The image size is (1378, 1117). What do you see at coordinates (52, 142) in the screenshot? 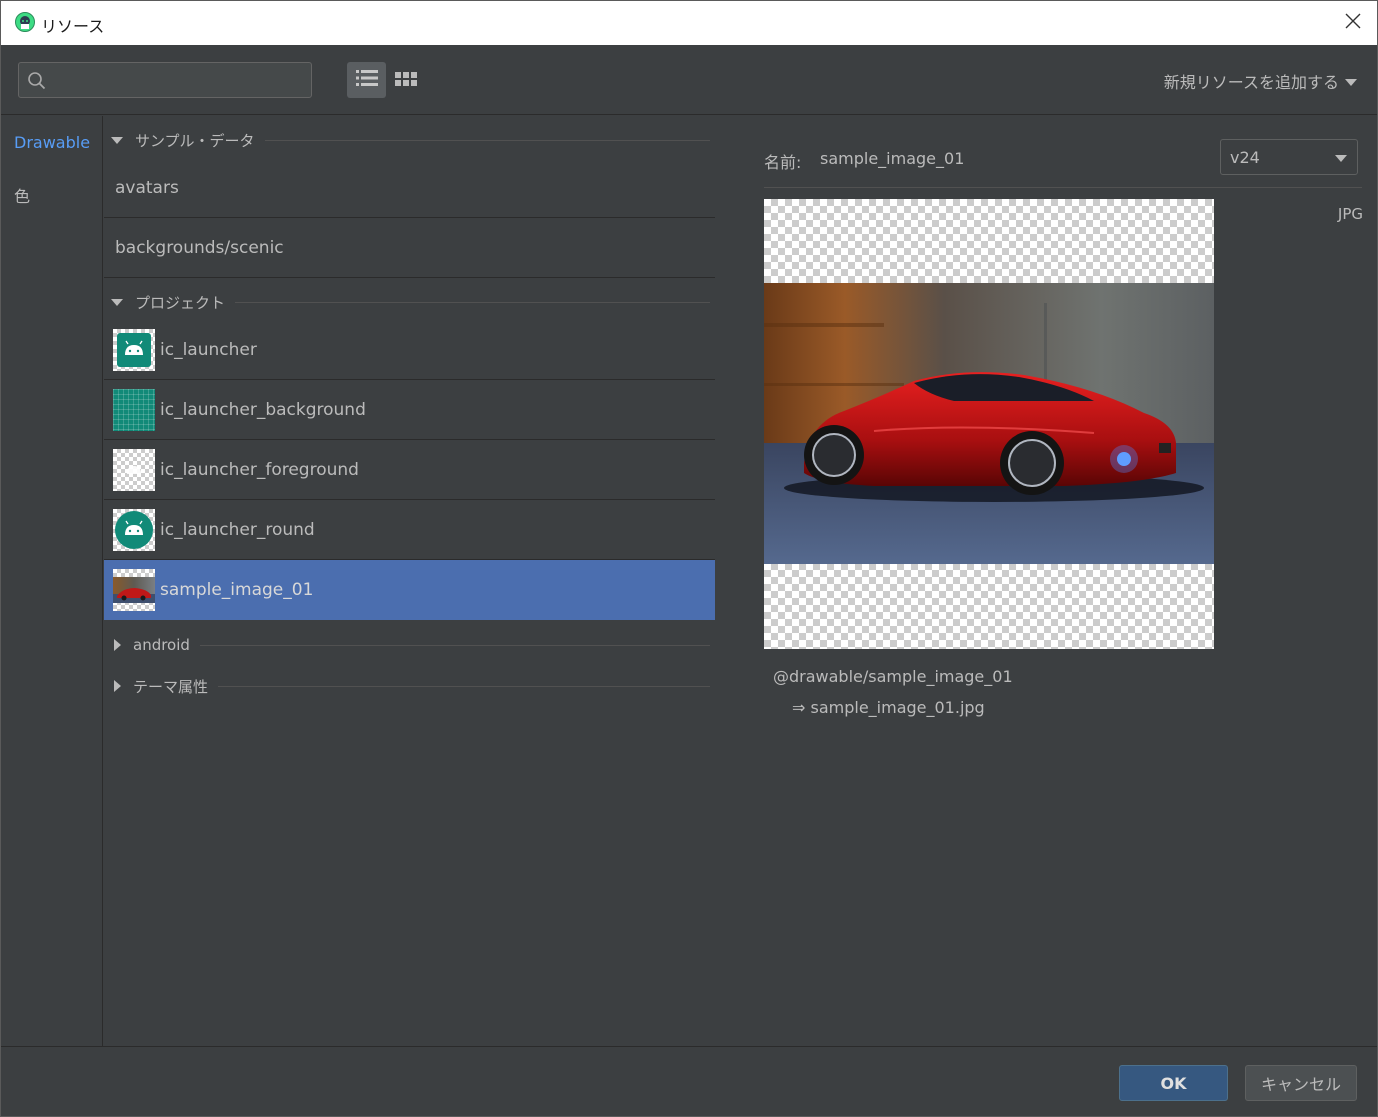
I see `category-drawable: Drawable` at bounding box center [52, 142].